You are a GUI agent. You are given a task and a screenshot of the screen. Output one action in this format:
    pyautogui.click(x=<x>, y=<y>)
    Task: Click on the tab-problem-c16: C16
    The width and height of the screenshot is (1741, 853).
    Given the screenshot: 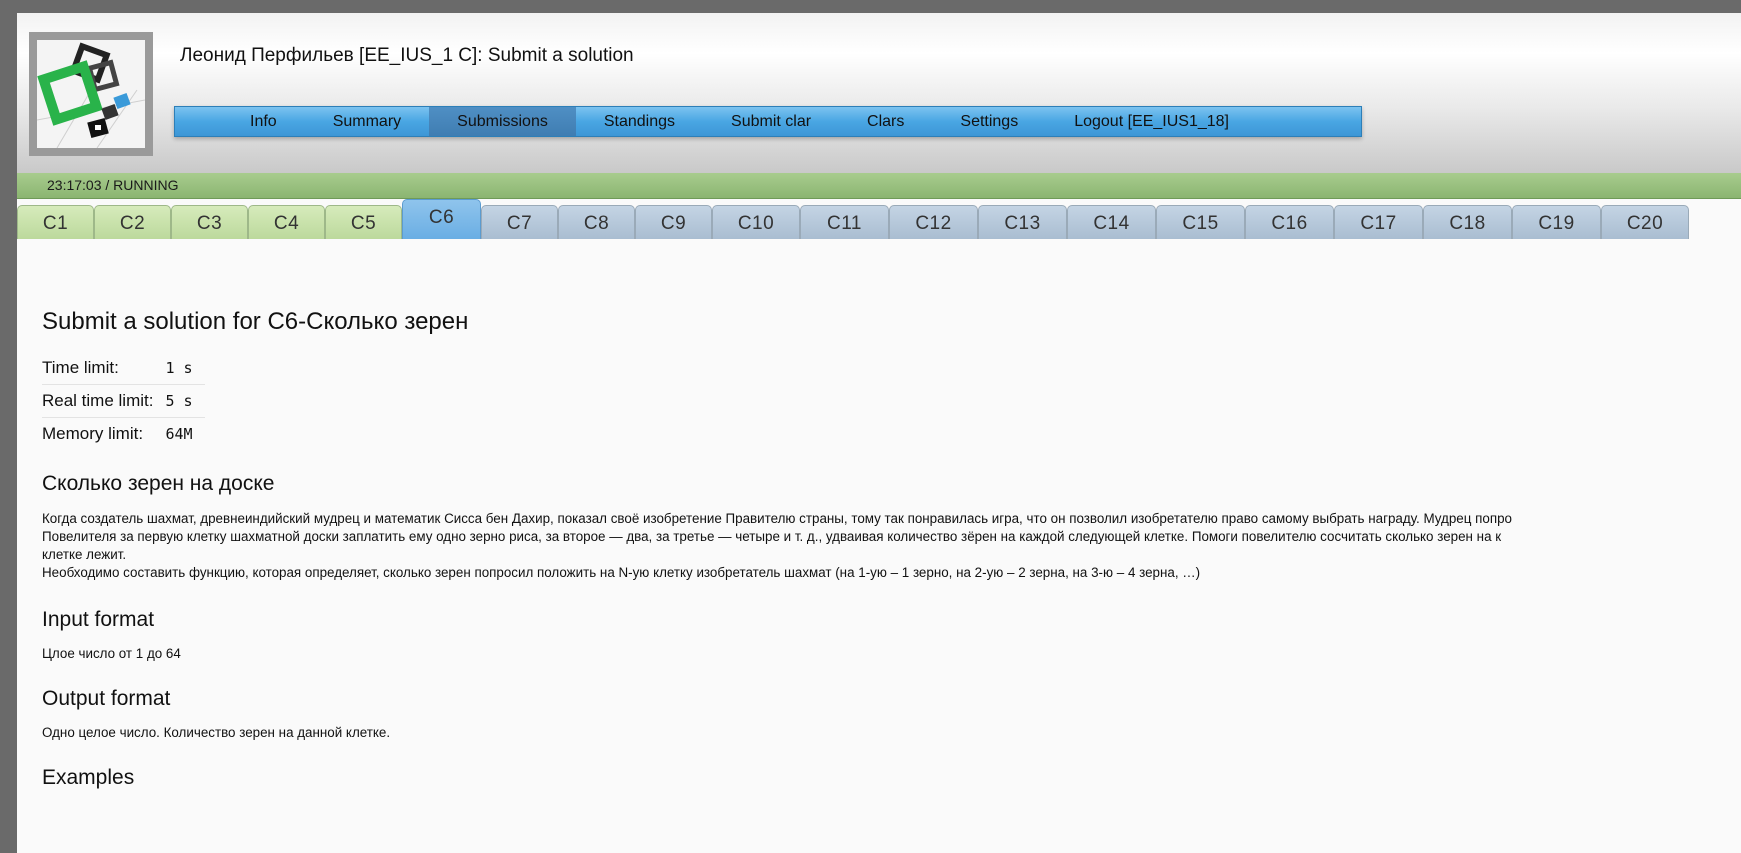 What is the action you would take?
    pyautogui.click(x=1289, y=222)
    